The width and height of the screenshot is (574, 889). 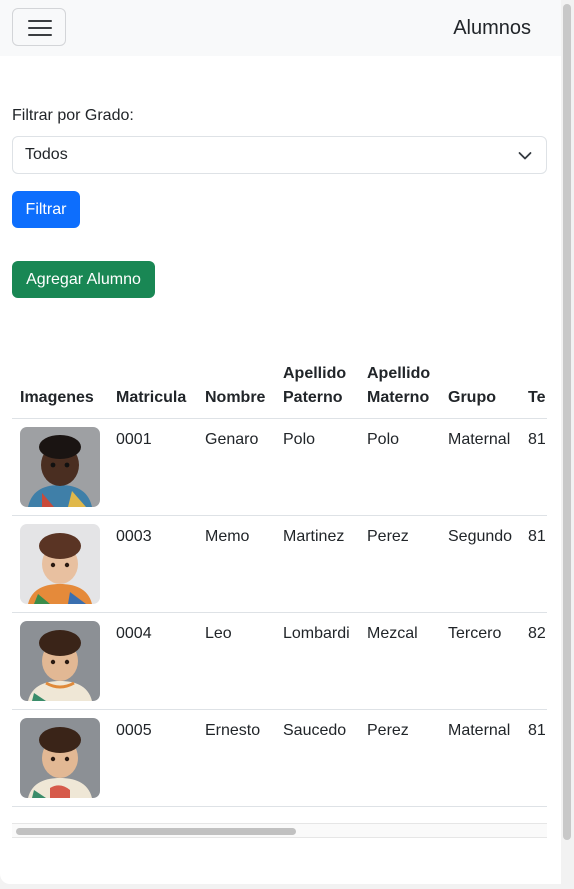 I want to click on cell-telefono: 82, so click(x=537, y=633).